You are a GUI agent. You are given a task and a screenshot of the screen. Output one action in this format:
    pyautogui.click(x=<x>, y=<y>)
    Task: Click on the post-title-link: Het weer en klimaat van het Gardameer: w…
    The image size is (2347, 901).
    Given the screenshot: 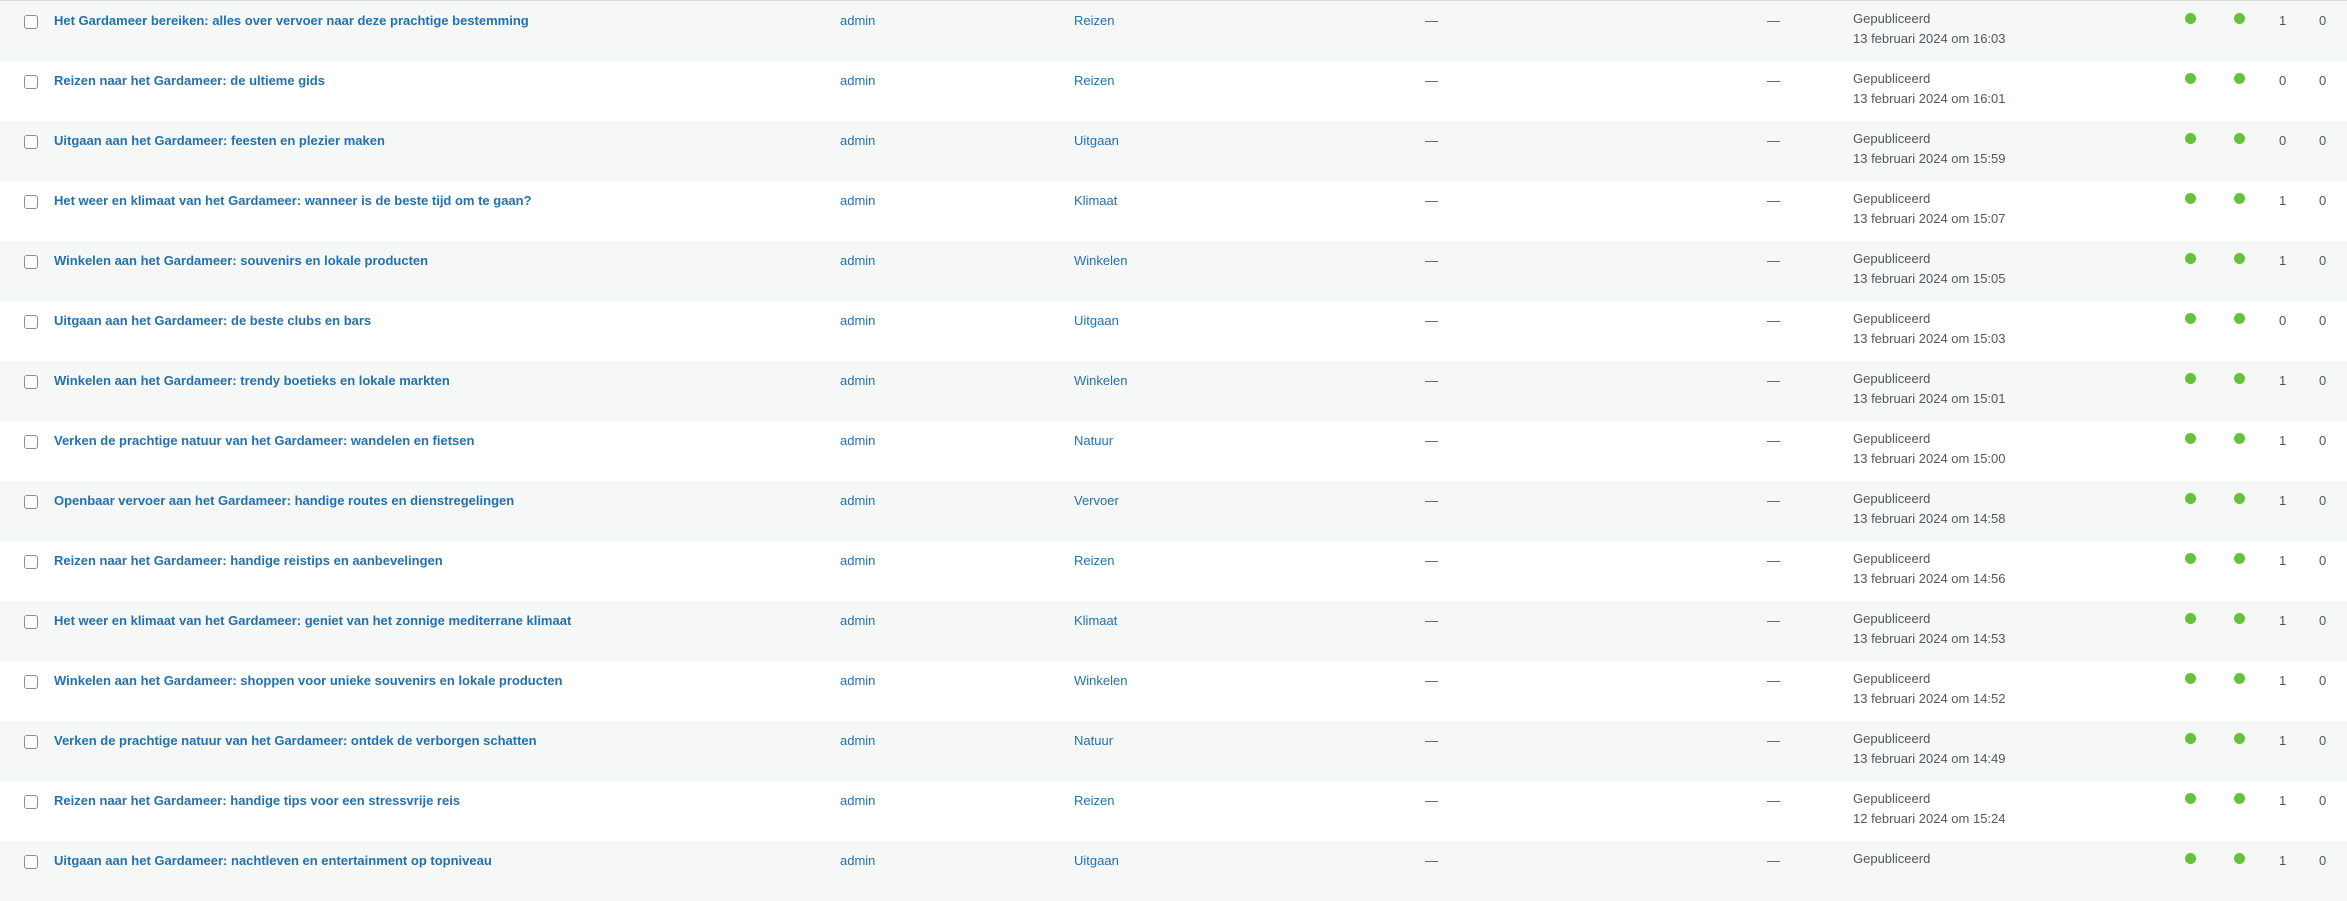 What is the action you would take?
    pyautogui.click(x=293, y=201)
    